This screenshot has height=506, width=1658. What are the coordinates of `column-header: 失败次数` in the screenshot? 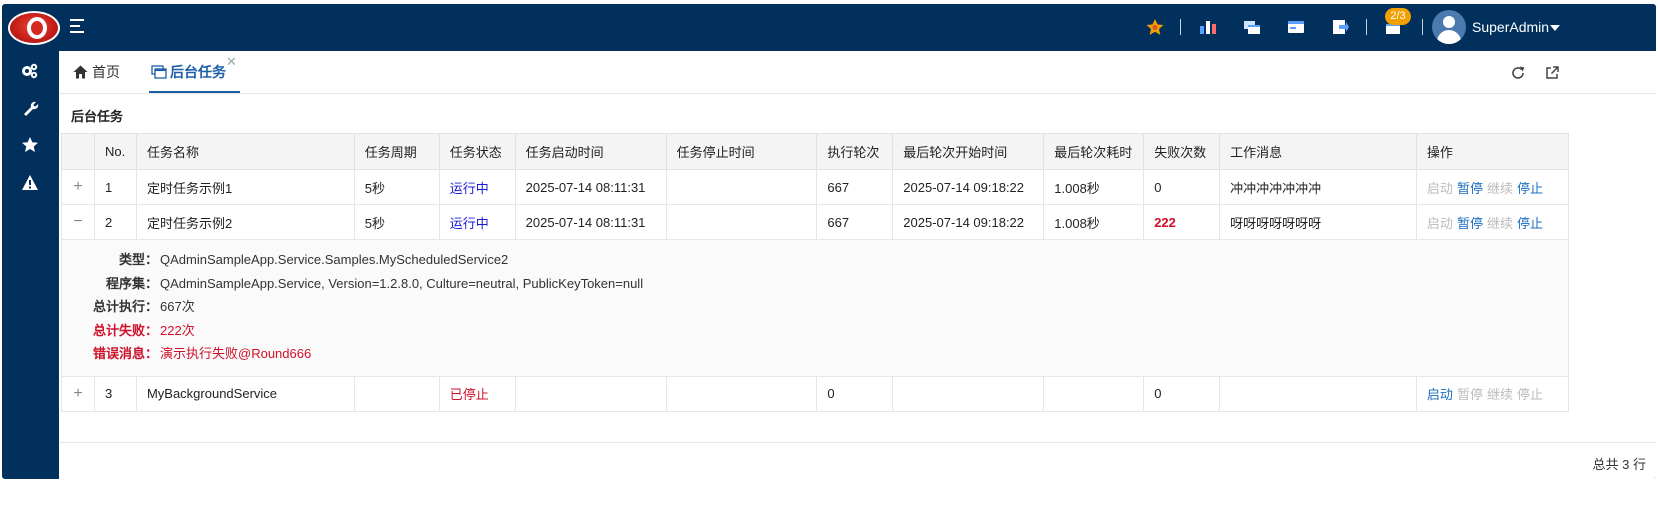 It's located at (1182, 151).